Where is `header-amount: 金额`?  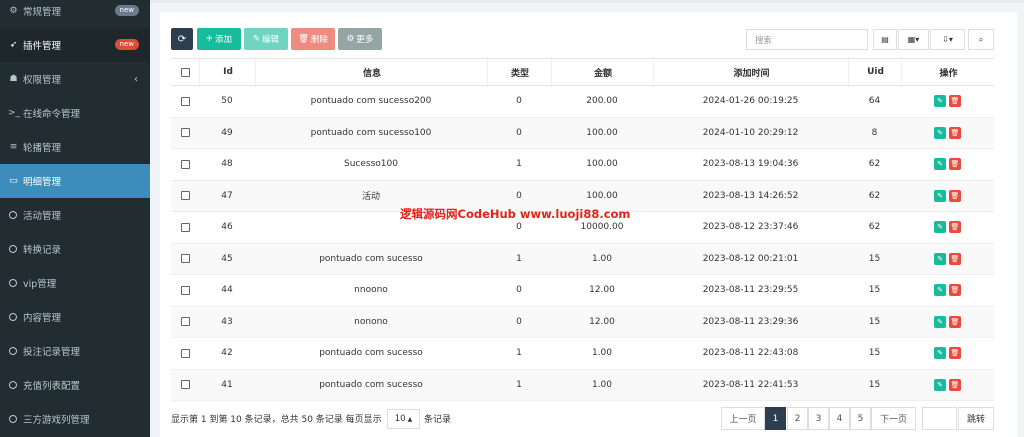
header-amount: 金额 is located at coordinates (602, 72).